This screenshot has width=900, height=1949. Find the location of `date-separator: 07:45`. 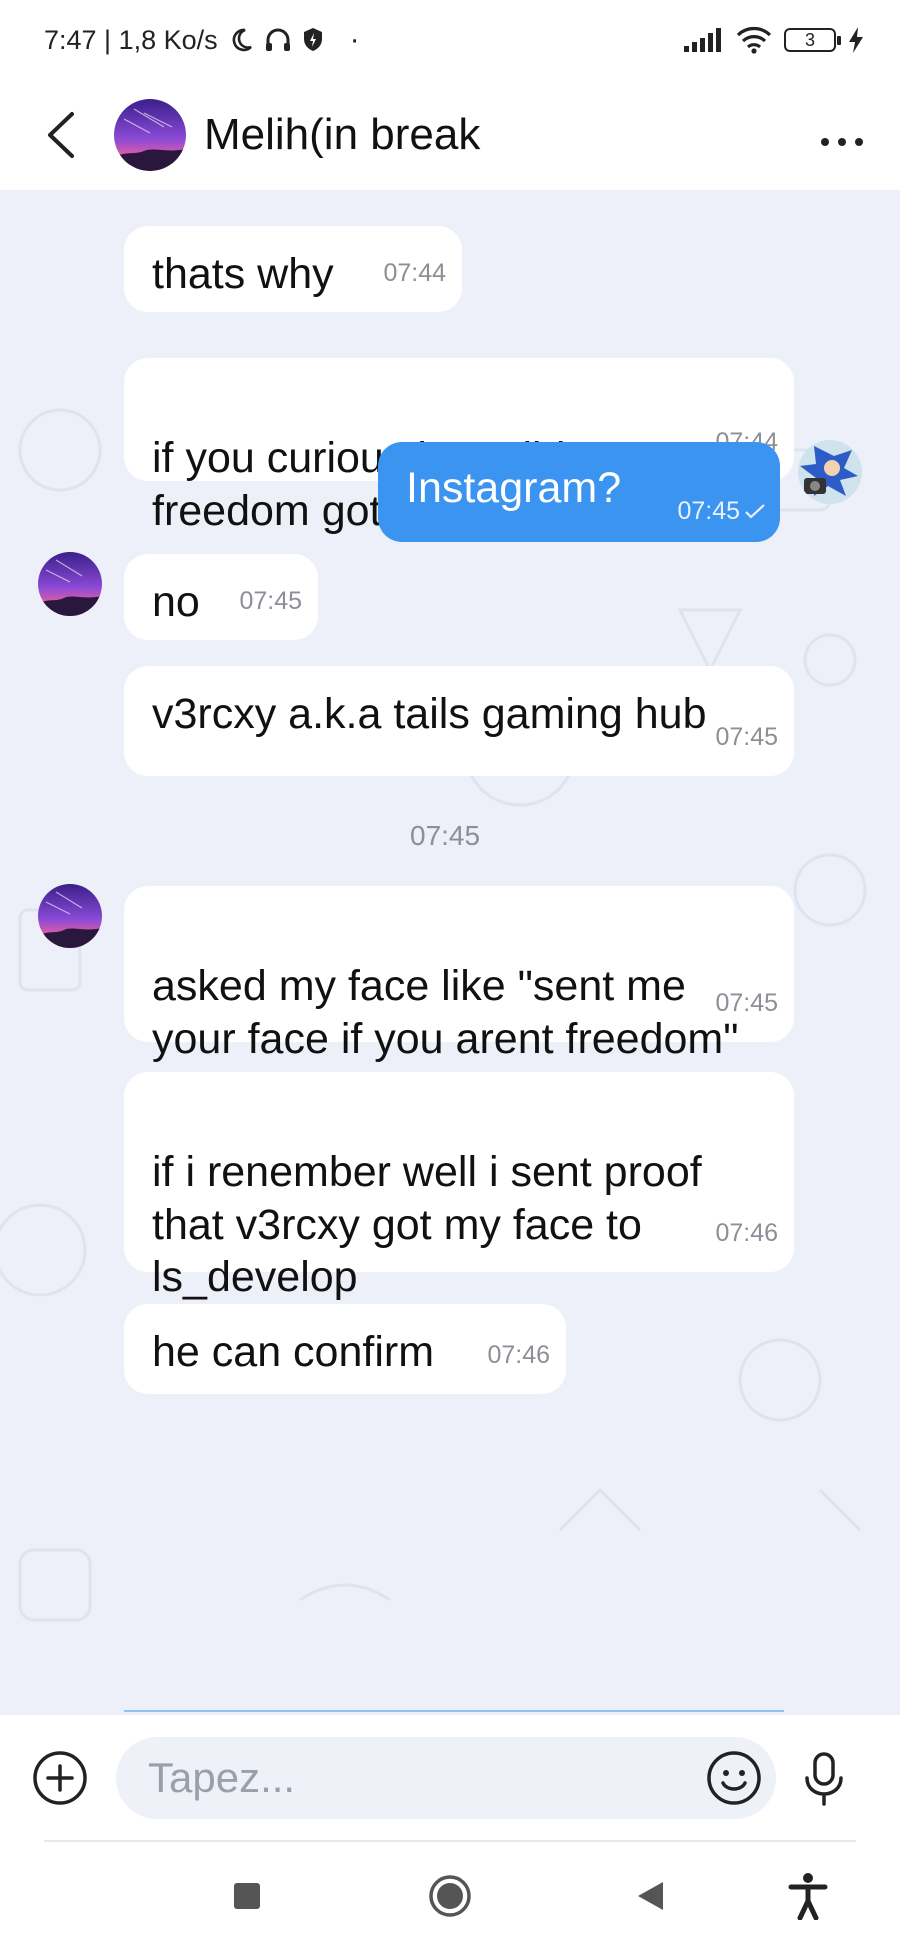

date-separator: 07:45 is located at coordinates (445, 836).